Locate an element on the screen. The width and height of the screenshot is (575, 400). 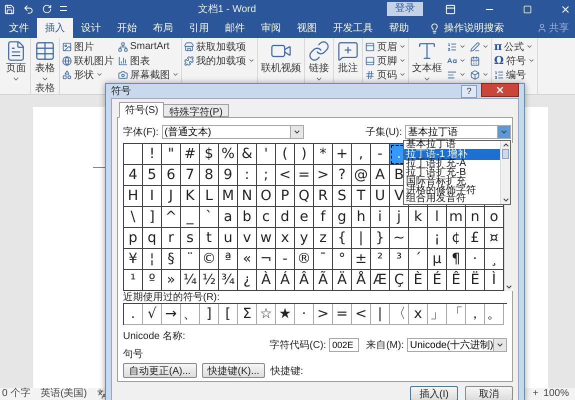
unicode-name: 句号 is located at coordinates (133, 354).